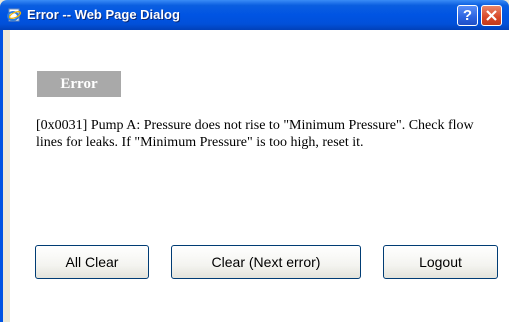 This screenshot has width=509, height=322. What do you see at coordinates (5, 176) in the screenshot?
I see `window-frame-left` at bounding box center [5, 176].